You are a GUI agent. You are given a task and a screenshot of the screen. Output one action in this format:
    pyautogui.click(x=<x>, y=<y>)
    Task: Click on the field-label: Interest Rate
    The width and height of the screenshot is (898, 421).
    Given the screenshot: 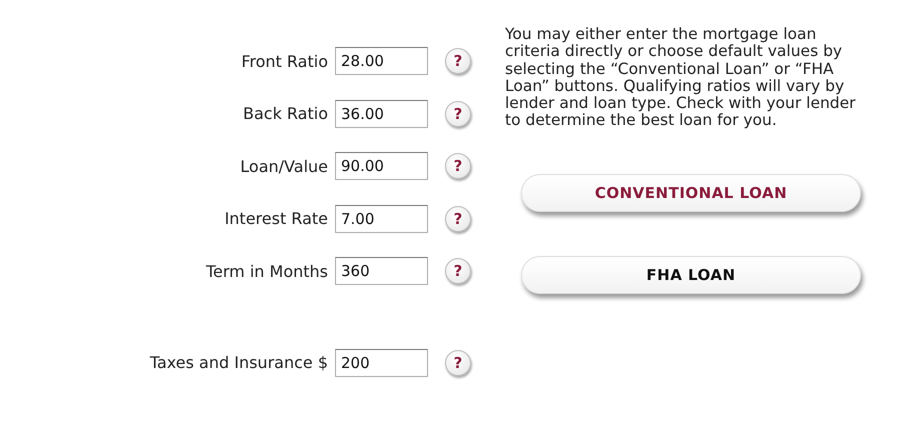 What is the action you would take?
    pyautogui.click(x=276, y=218)
    